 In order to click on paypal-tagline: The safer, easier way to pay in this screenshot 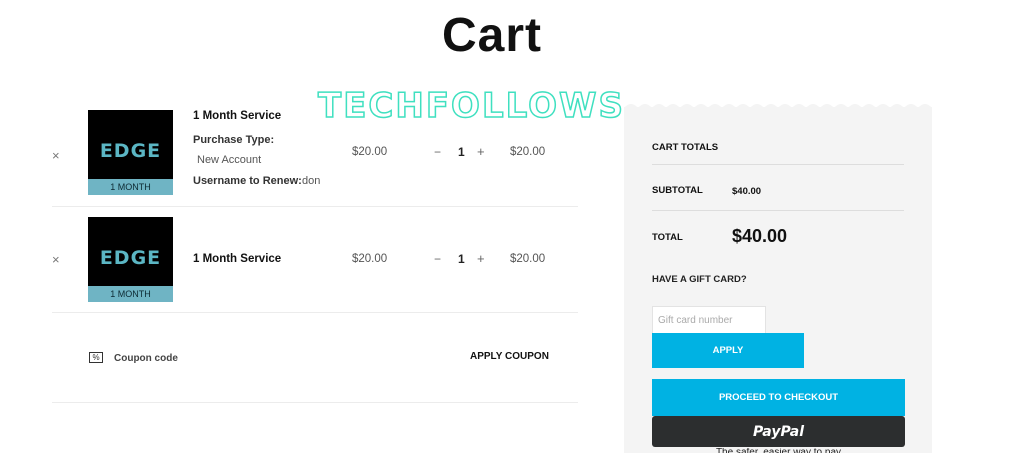, I will do `click(778, 450)`.